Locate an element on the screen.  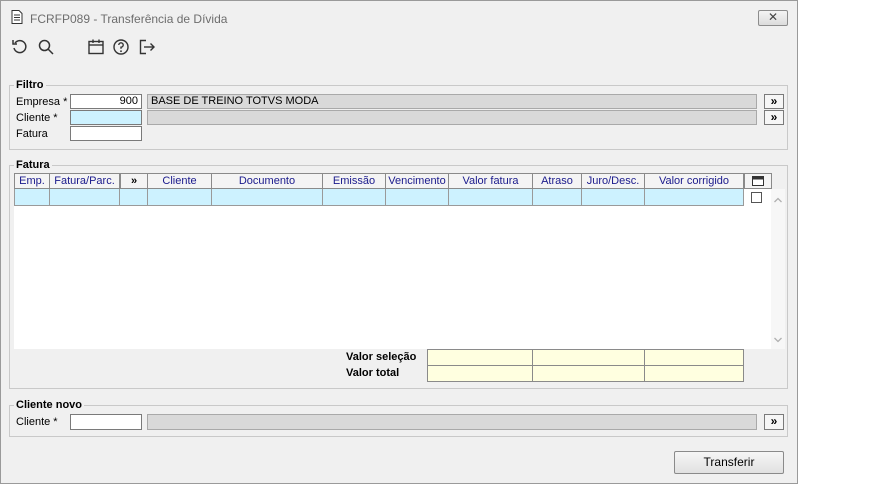
cliente-novo-field is located at coordinates (106, 422).